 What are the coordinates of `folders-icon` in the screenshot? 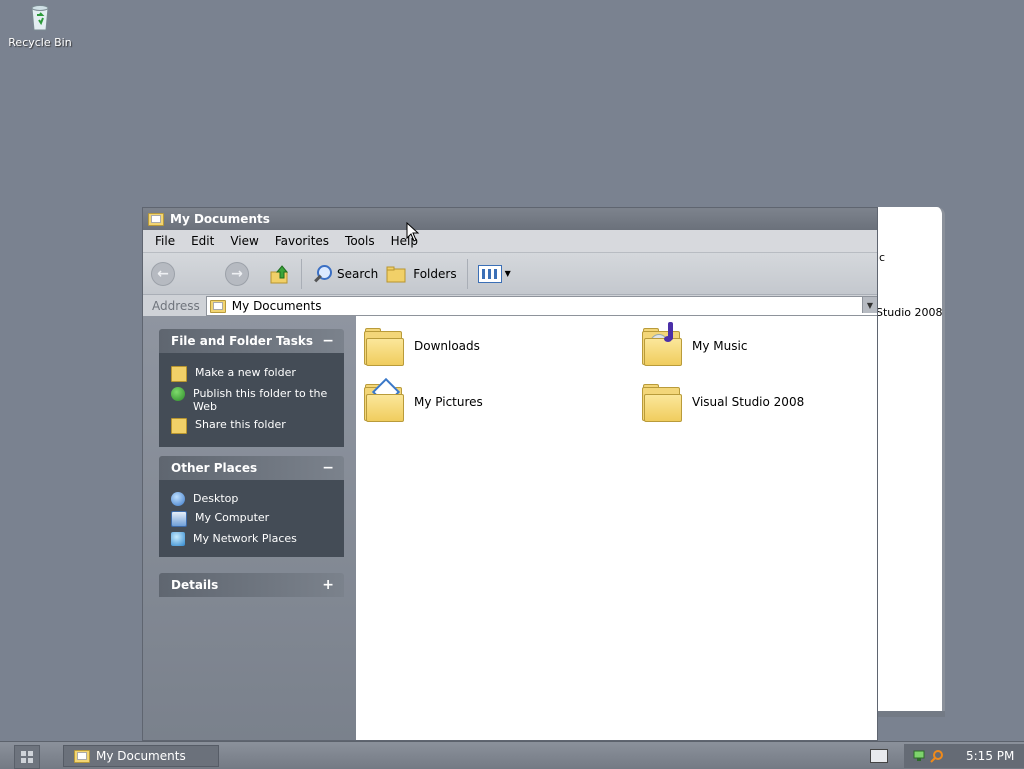 It's located at (396, 274).